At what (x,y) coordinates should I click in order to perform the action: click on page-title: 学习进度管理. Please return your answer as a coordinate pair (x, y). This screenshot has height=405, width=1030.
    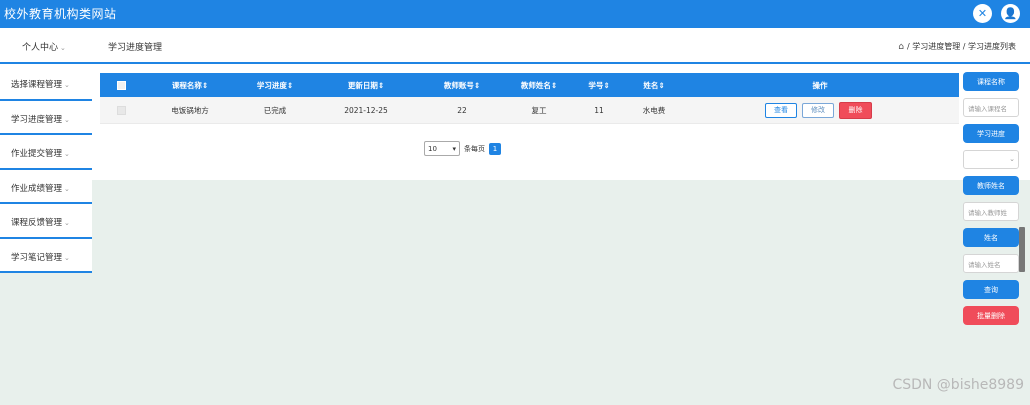
    Looking at the image, I should click on (135, 48).